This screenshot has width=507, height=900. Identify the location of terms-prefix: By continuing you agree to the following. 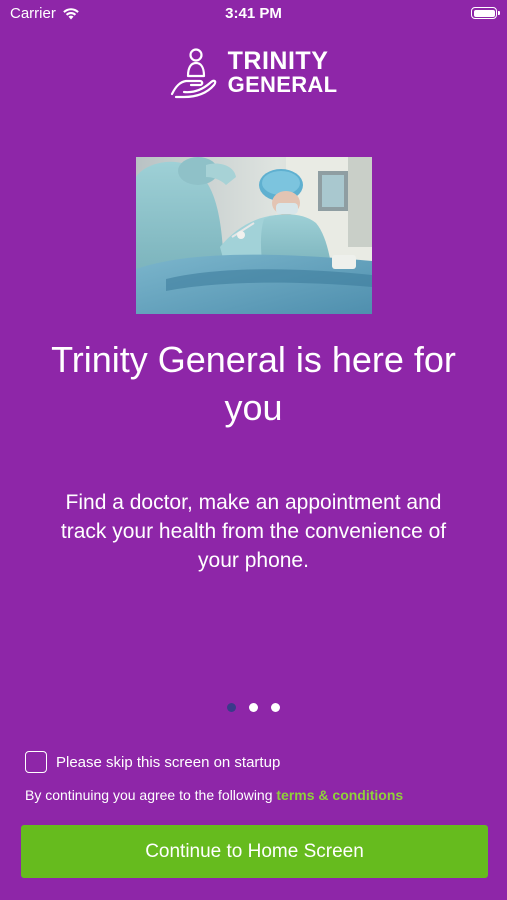
(149, 795).